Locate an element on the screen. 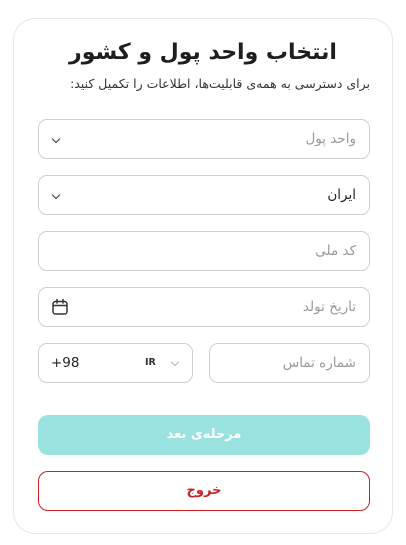 Image resolution: width=406 pixels, height=545 pixels. national-code-input: کد ملی is located at coordinates (204, 251).